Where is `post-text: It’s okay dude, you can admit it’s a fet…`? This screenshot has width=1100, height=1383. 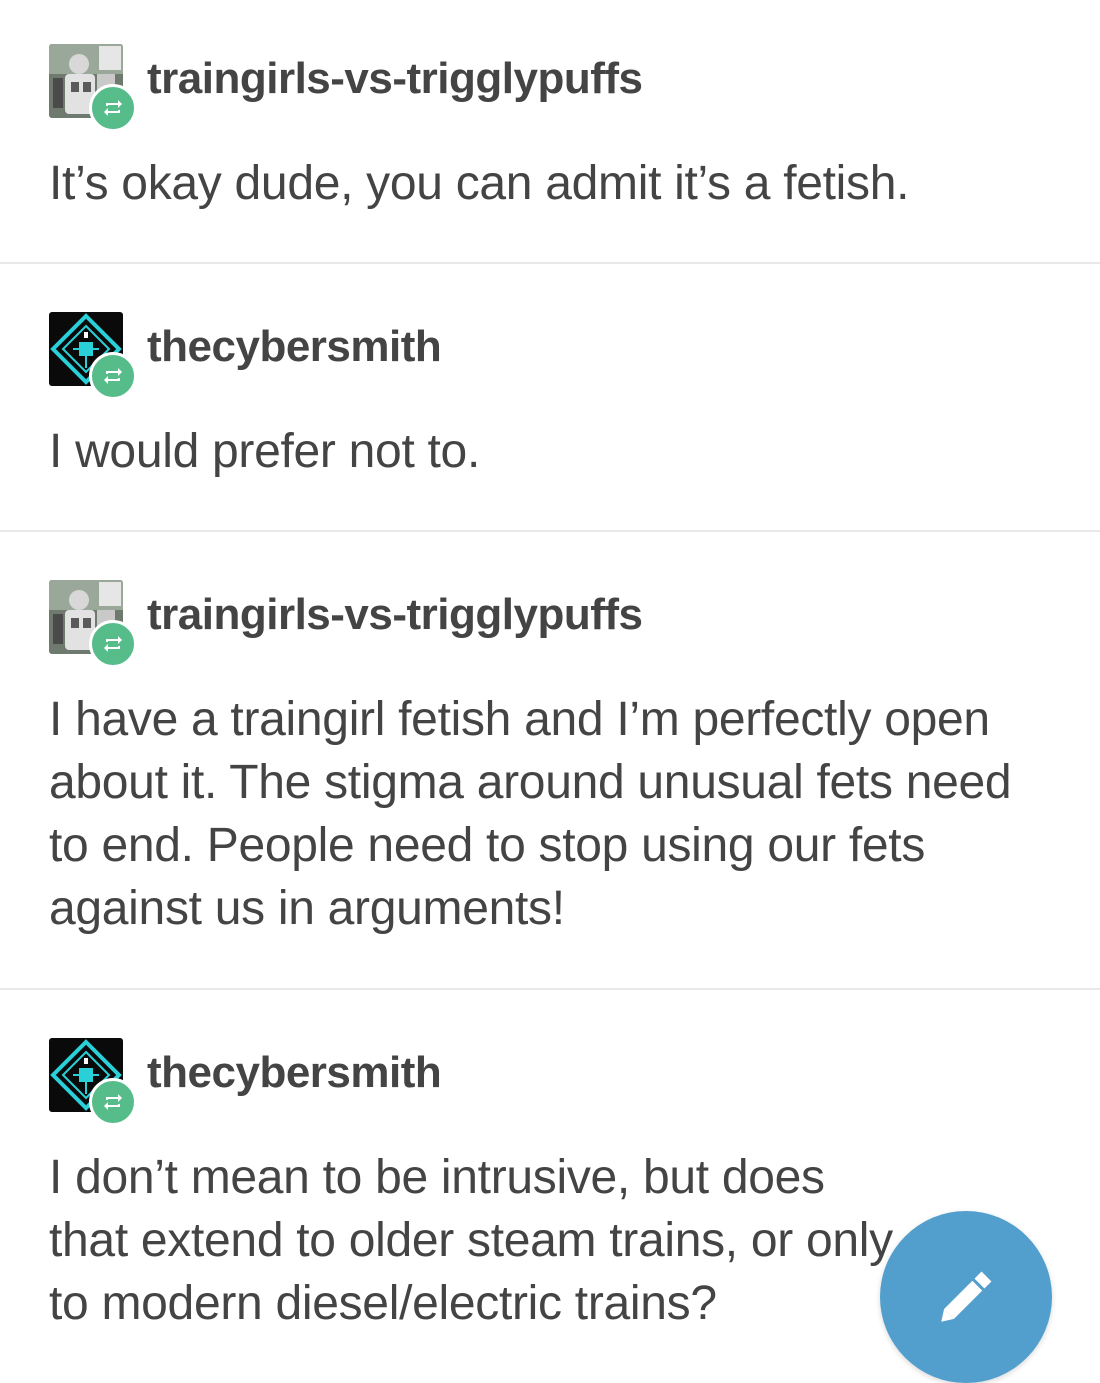 post-text: It’s okay dude, you can admit it’s a fet… is located at coordinates (479, 183).